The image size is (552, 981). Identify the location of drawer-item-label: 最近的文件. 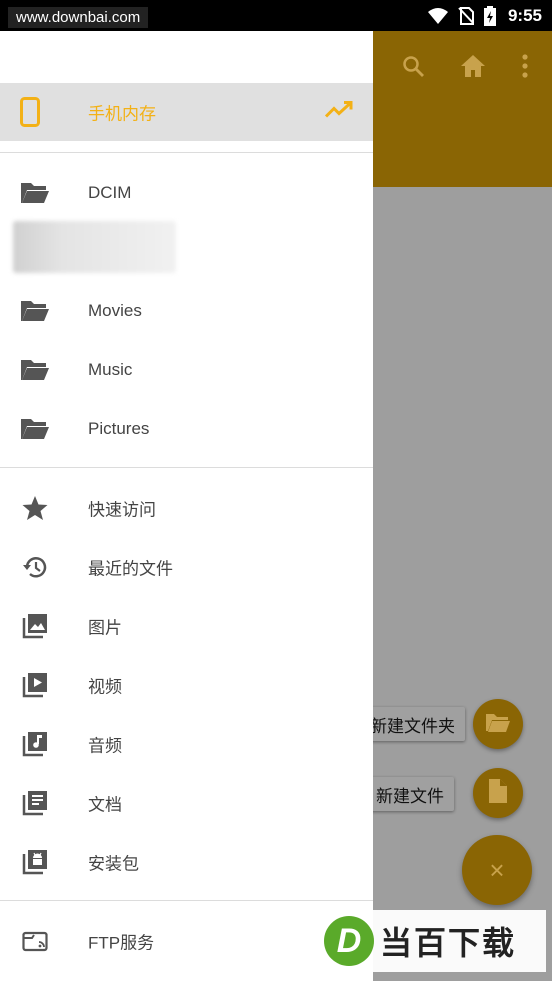
(130, 569).